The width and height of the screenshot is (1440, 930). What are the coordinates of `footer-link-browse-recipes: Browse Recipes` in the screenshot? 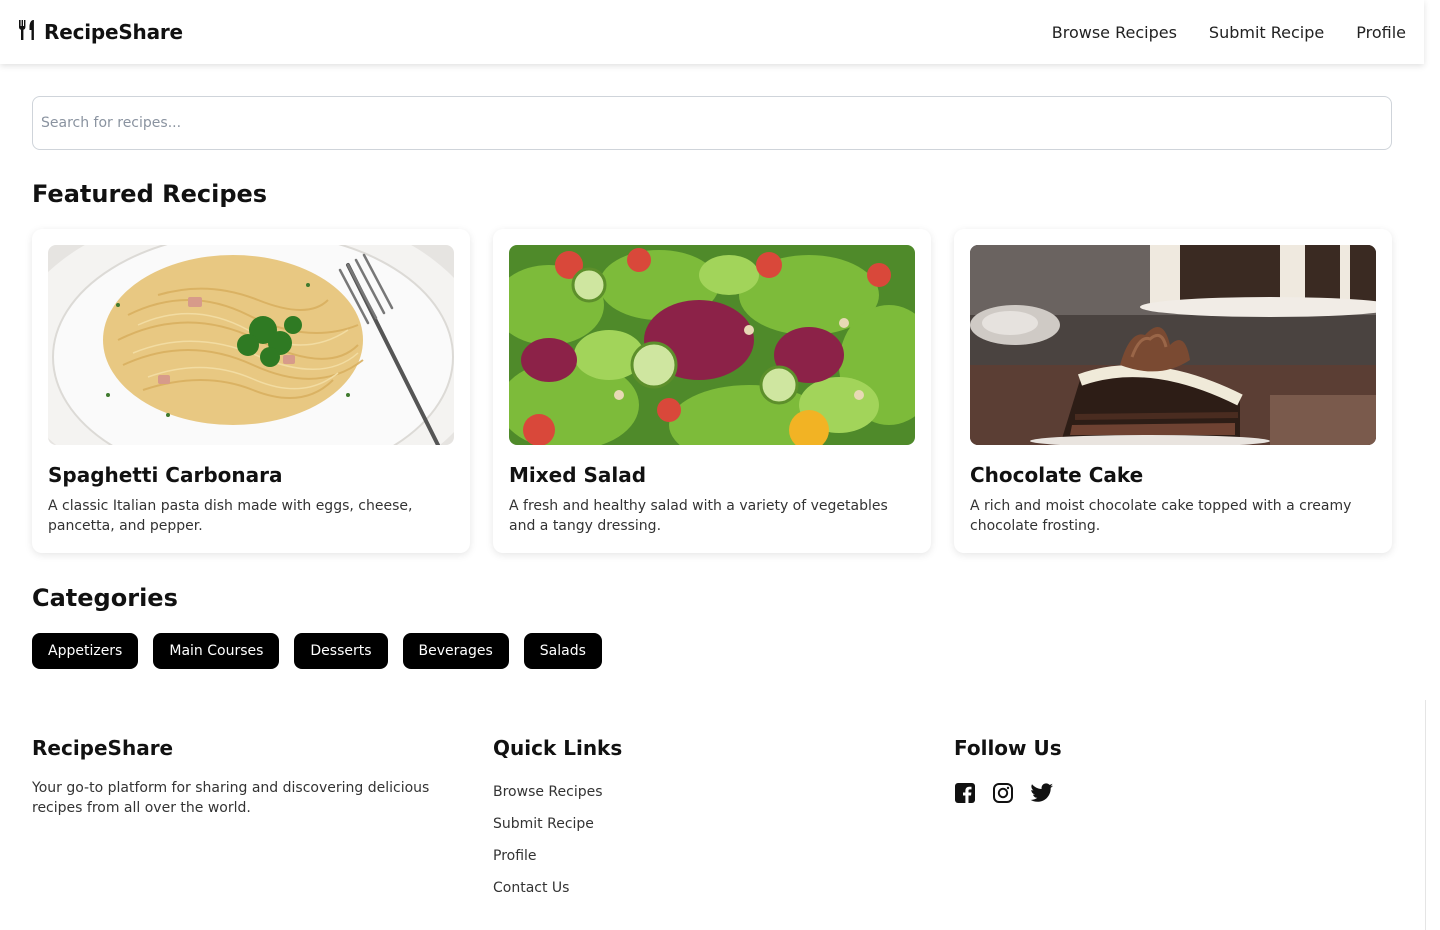 It's located at (557, 792).